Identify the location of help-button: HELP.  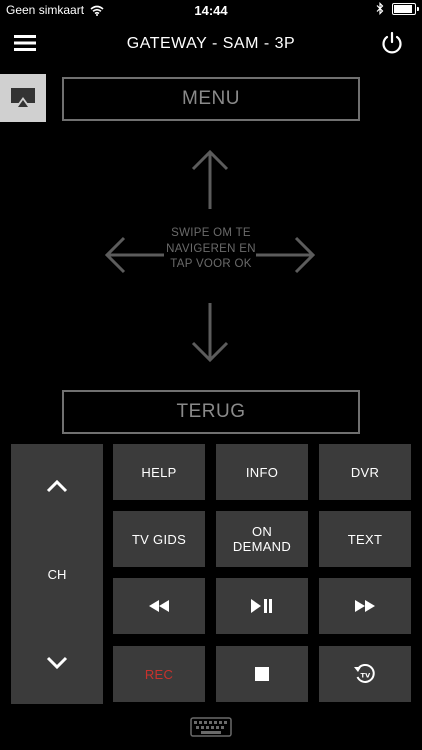
(159, 472).